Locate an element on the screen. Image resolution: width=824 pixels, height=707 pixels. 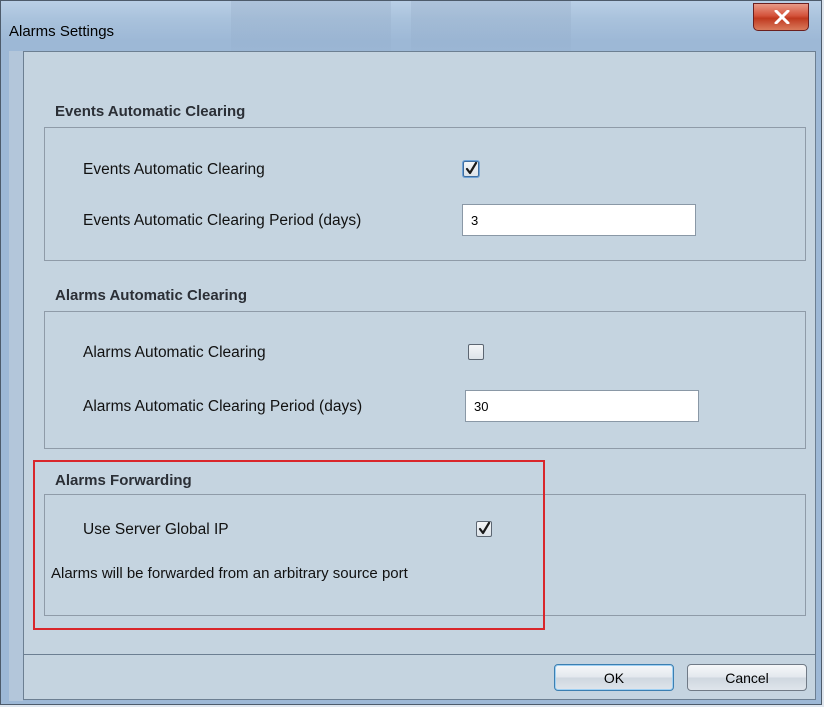
events-period-label: Events Automatic Clearing Period (days) is located at coordinates (222, 220).